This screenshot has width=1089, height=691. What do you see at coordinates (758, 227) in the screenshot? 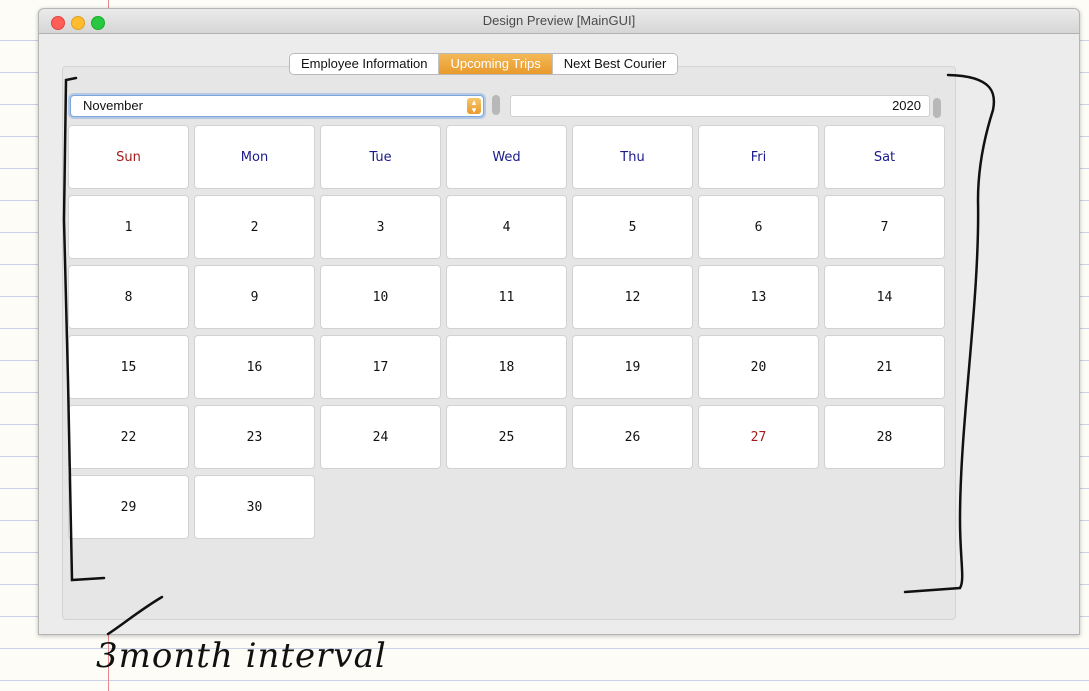
I see `day-cell: 6` at bounding box center [758, 227].